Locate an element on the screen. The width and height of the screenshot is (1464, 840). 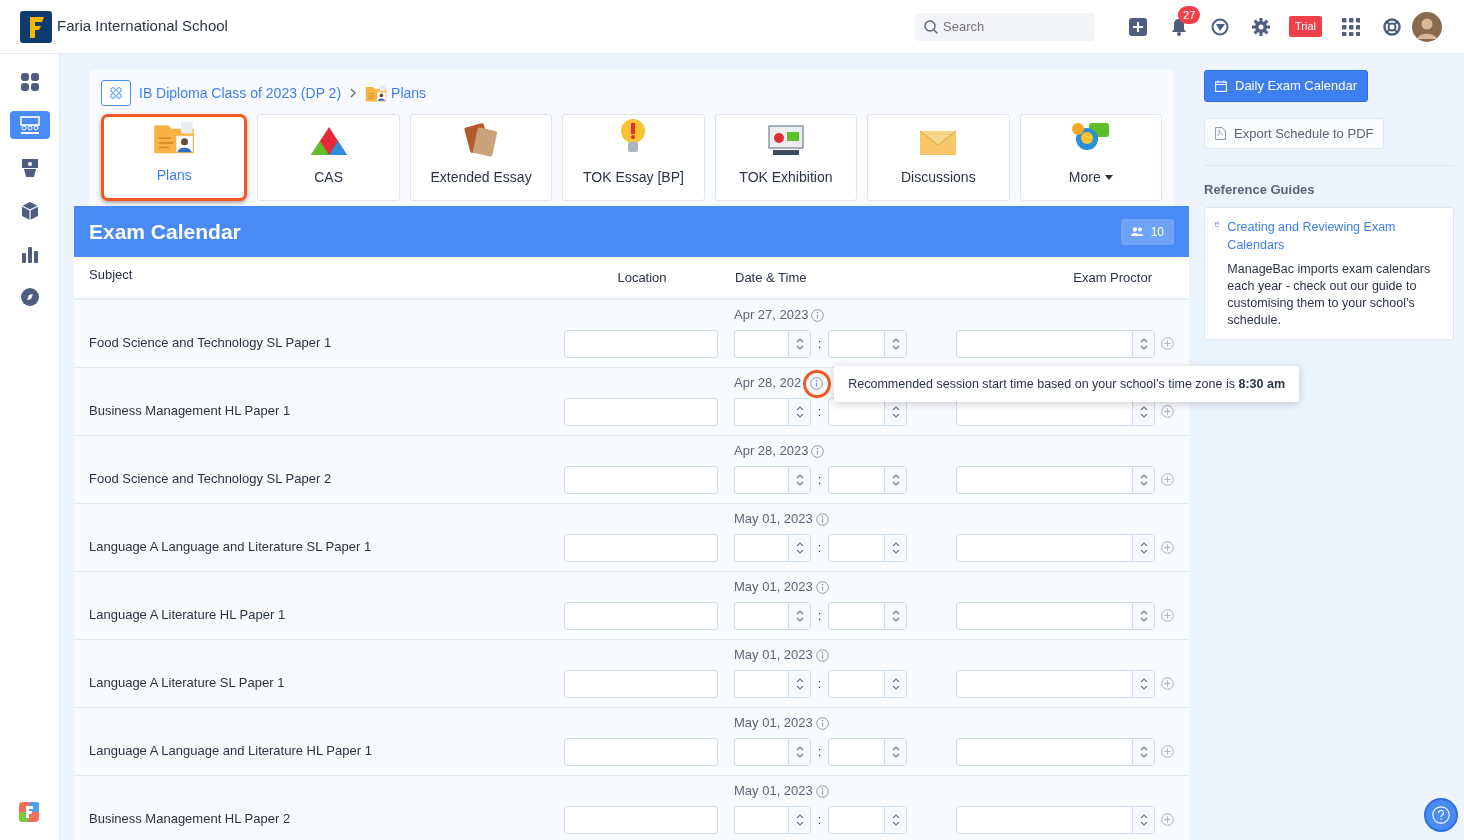
help-button is located at coordinates (1441, 815).